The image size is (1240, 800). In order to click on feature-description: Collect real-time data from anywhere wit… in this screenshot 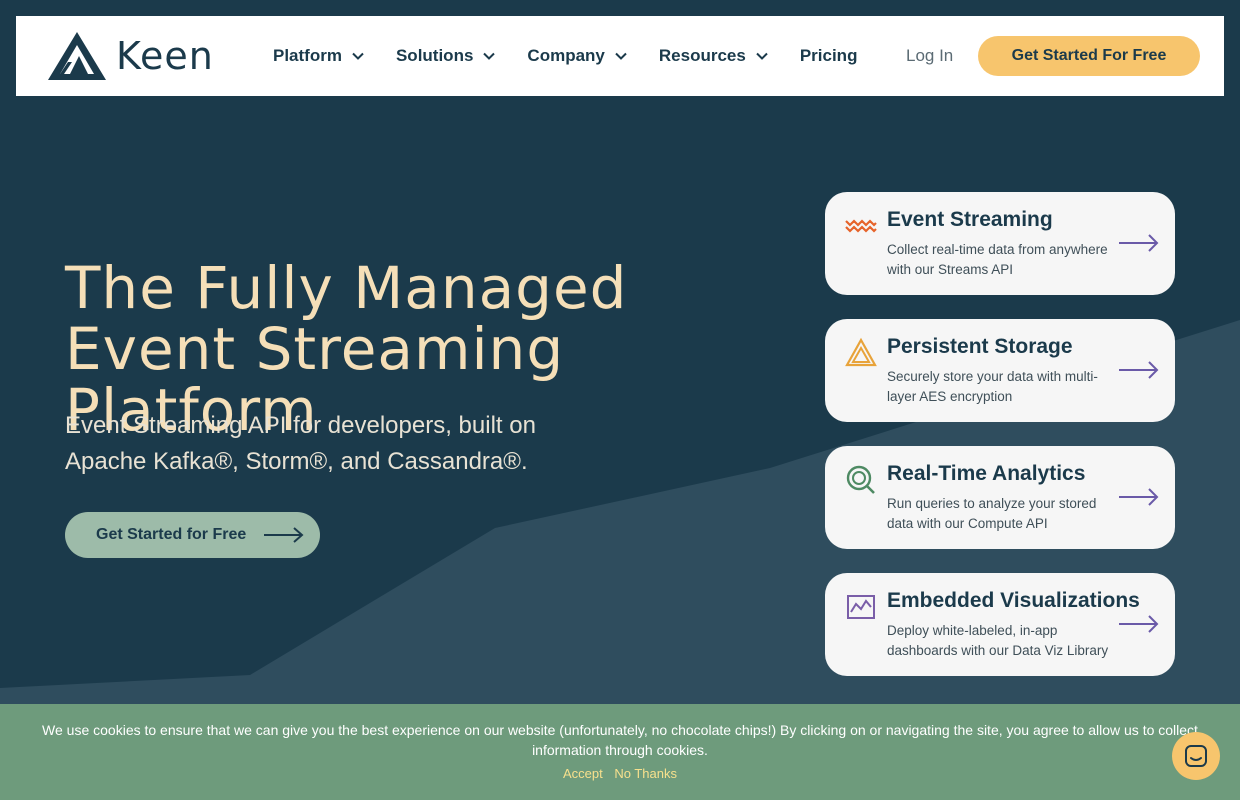, I will do `click(997, 259)`.